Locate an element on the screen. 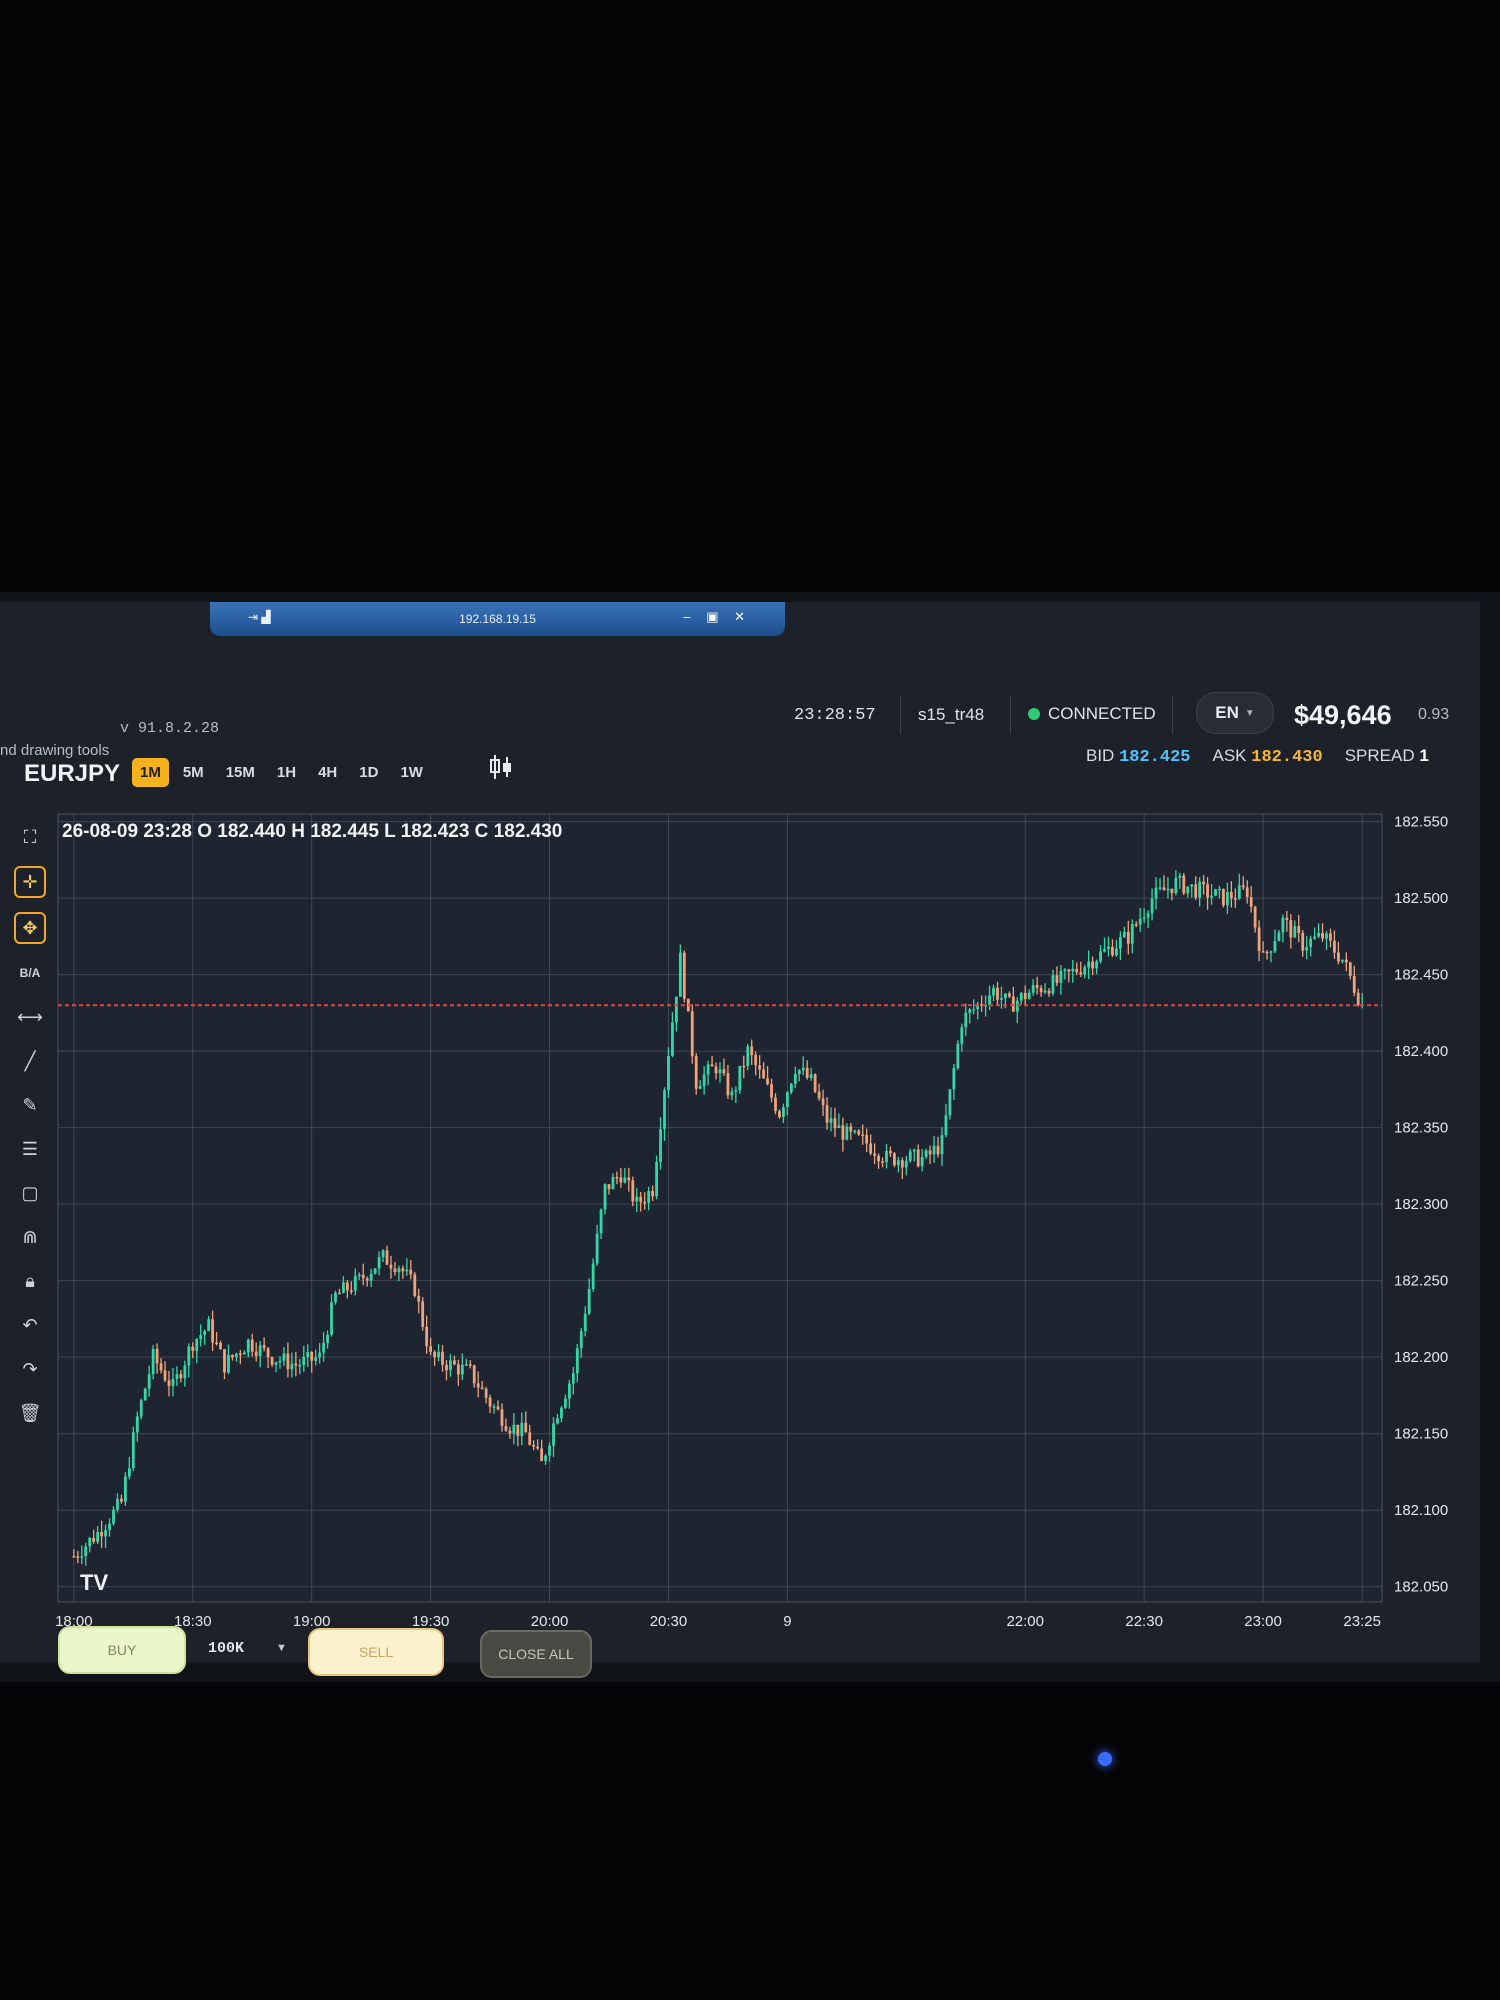 The image size is (1500, 2000). timeframe-5m: 5M is located at coordinates (193, 772).